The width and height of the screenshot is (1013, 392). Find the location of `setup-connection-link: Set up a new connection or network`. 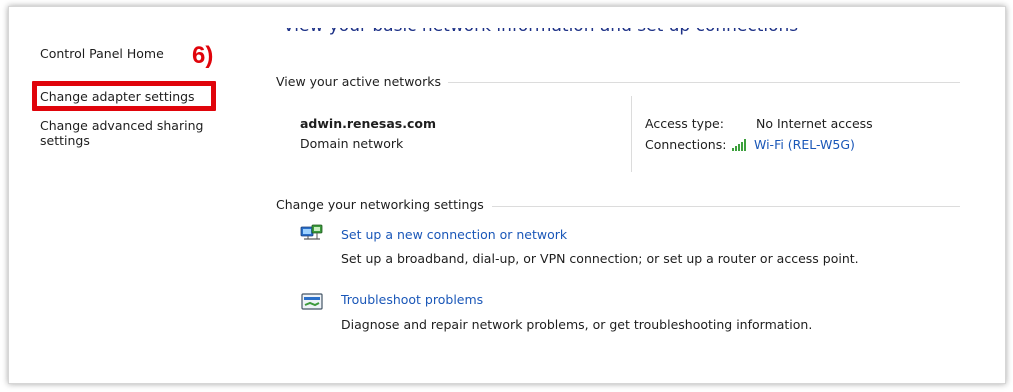

setup-connection-link: Set up a new connection or network is located at coordinates (454, 234).